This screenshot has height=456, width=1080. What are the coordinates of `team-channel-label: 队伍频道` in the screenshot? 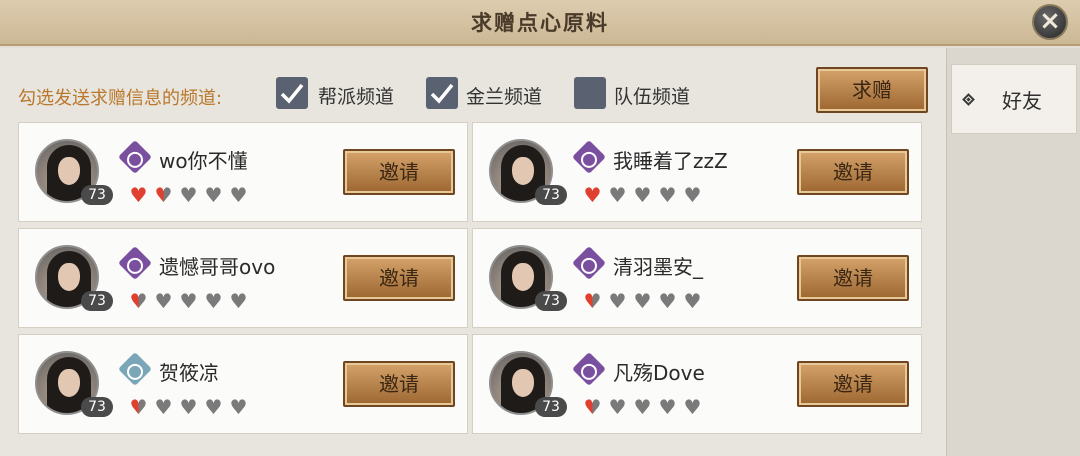 It's located at (652, 97).